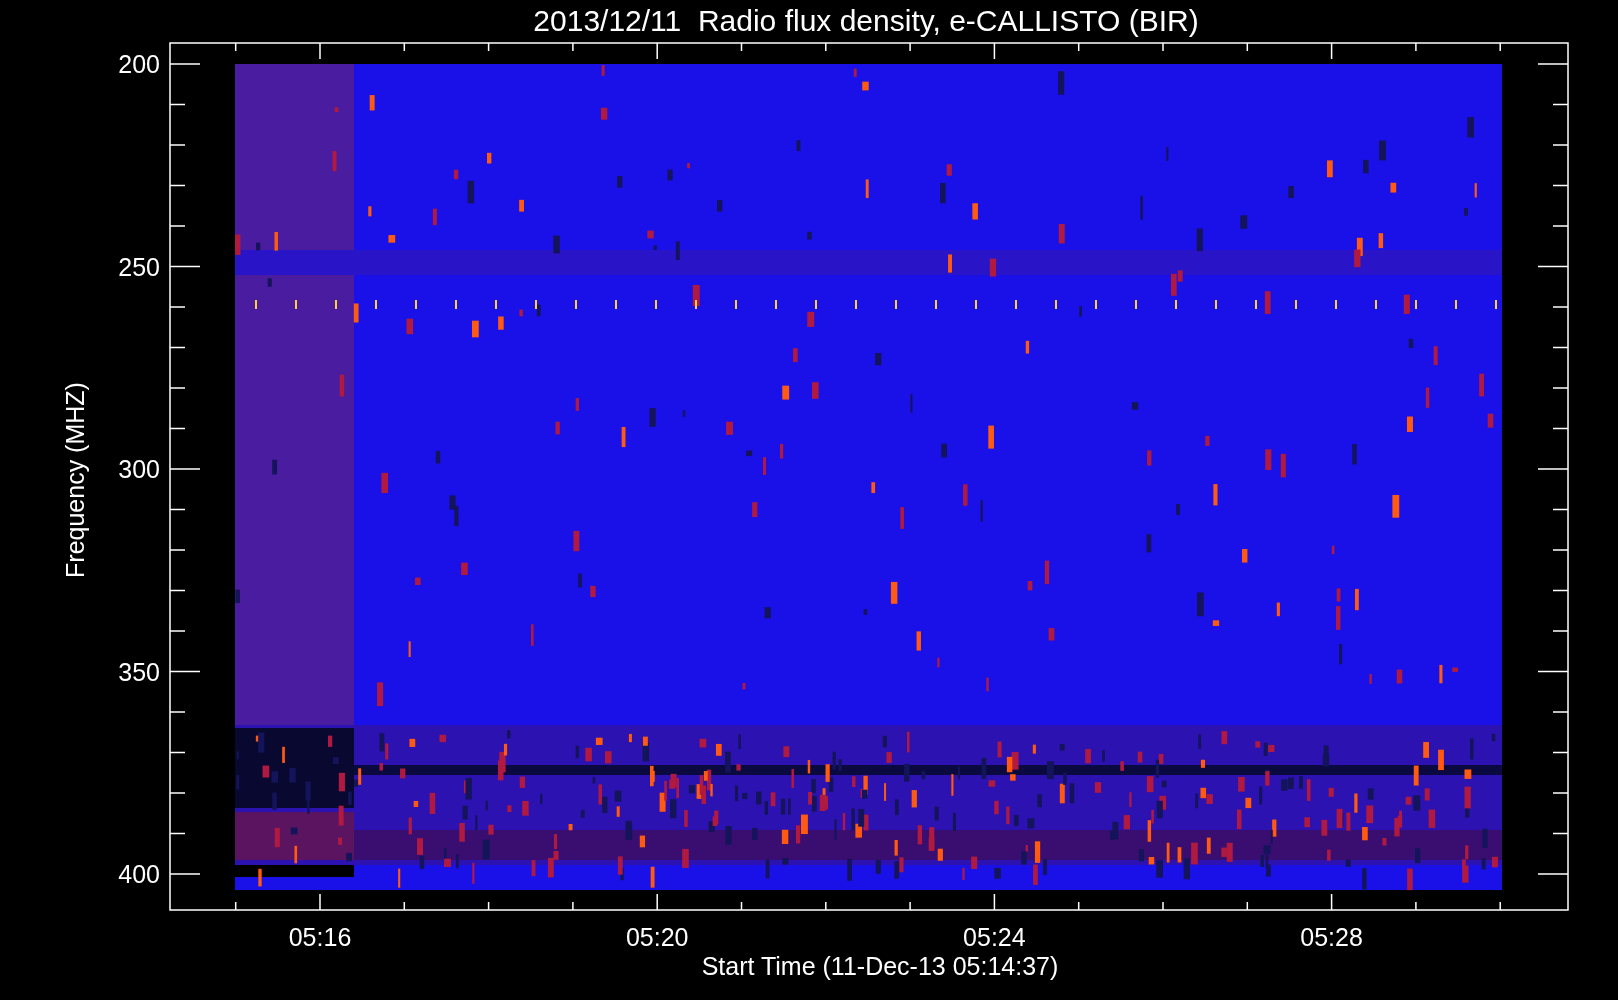 The image size is (1618, 1000). What do you see at coordinates (139, 266) in the screenshot?
I see `y-tick-label: 250` at bounding box center [139, 266].